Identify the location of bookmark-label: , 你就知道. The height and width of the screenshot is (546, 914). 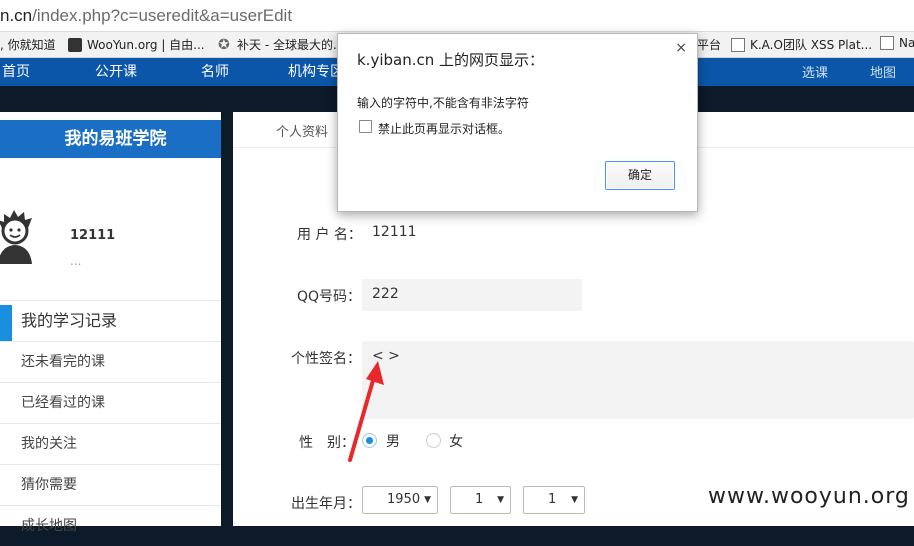
(28, 45).